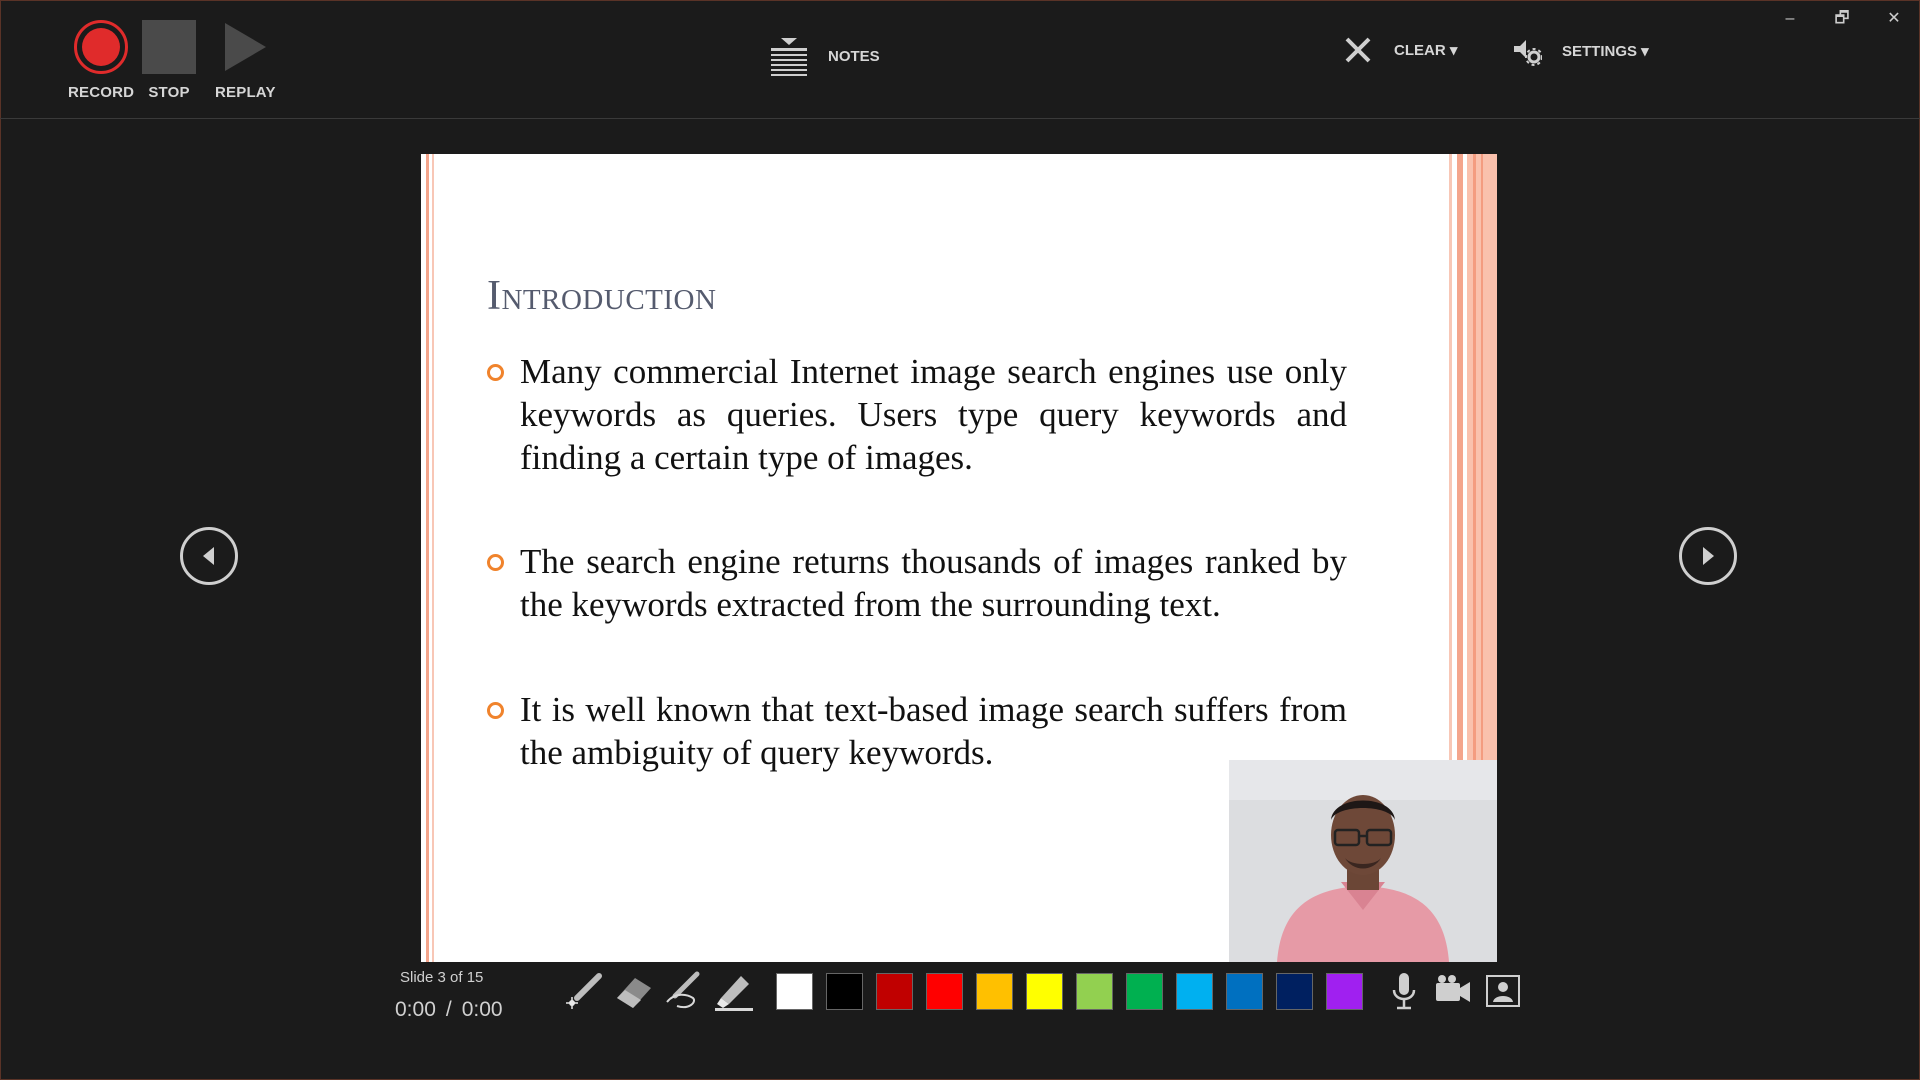  Describe the element at coordinates (1453, 988) in the screenshot. I see `video-camera-icon` at that location.